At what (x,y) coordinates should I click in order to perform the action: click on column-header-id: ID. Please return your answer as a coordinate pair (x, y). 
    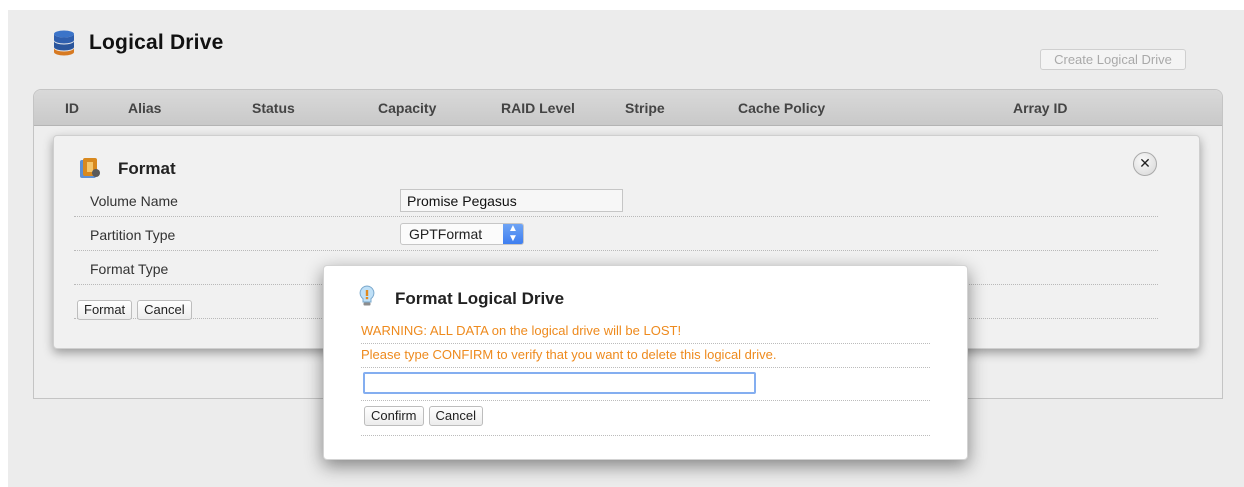
    Looking at the image, I should click on (72, 108).